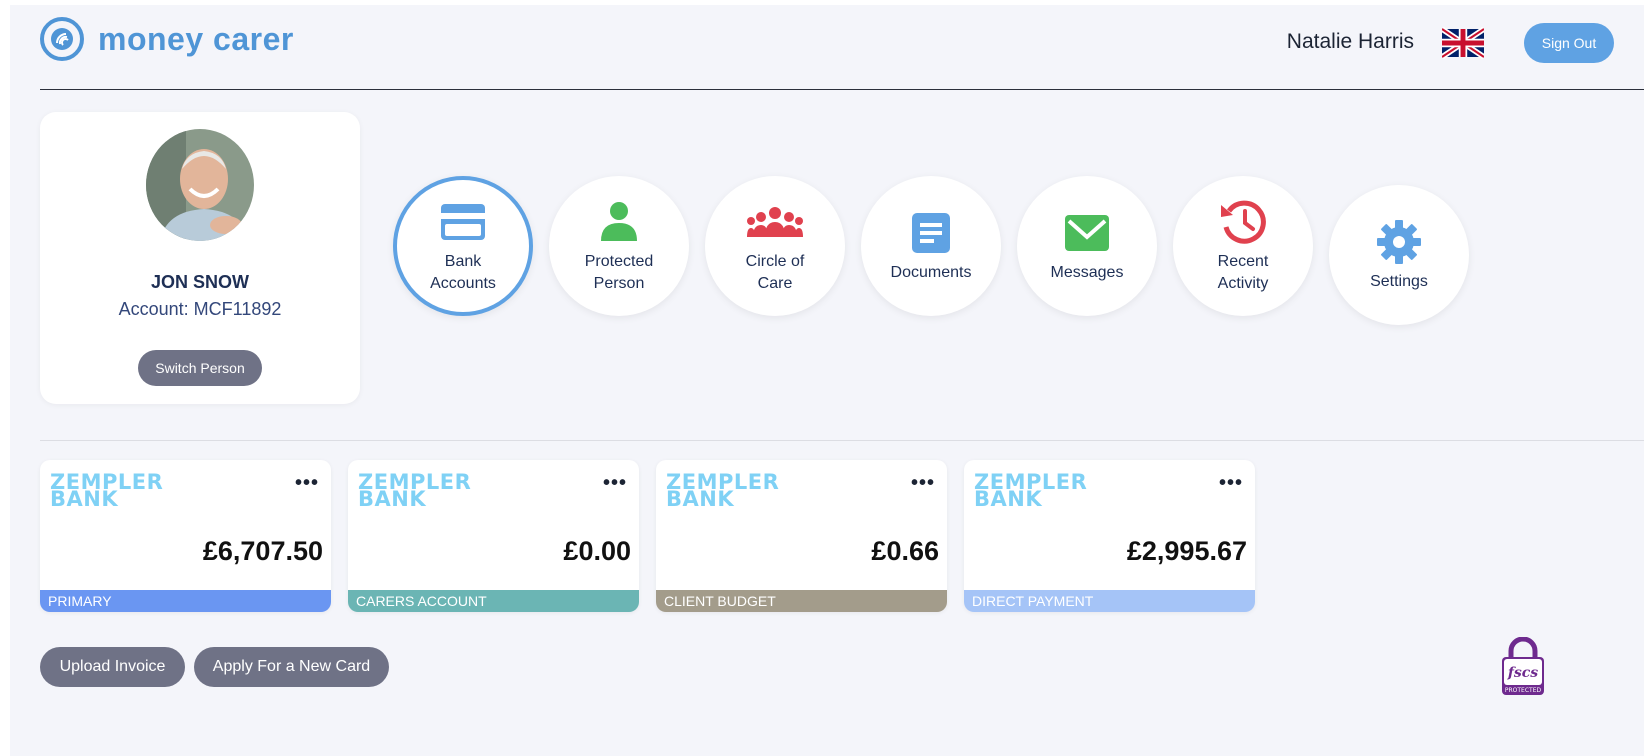  What do you see at coordinates (1399, 281) in the screenshot?
I see `nav-label: Settings` at bounding box center [1399, 281].